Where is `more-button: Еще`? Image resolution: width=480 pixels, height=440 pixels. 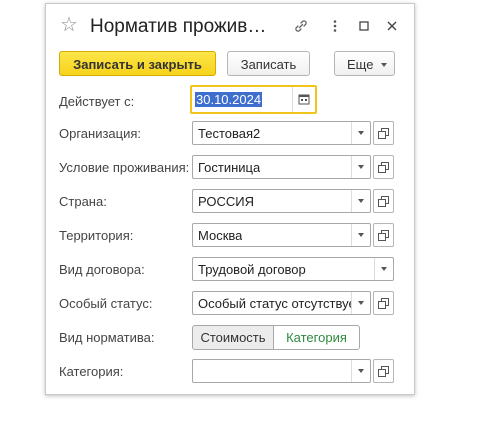 more-button: Еще is located at coordinates (364, 63).